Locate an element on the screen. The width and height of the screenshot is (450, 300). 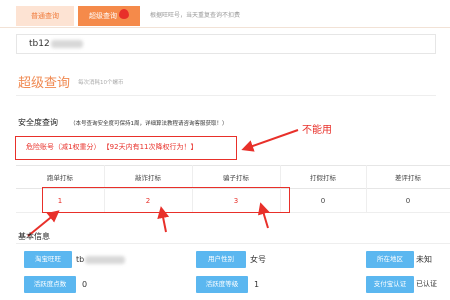
tab-bar: 普通查询 超级查询 根据旺旺号，当天重复查询不扣费 is located at coordinates (225, 14).